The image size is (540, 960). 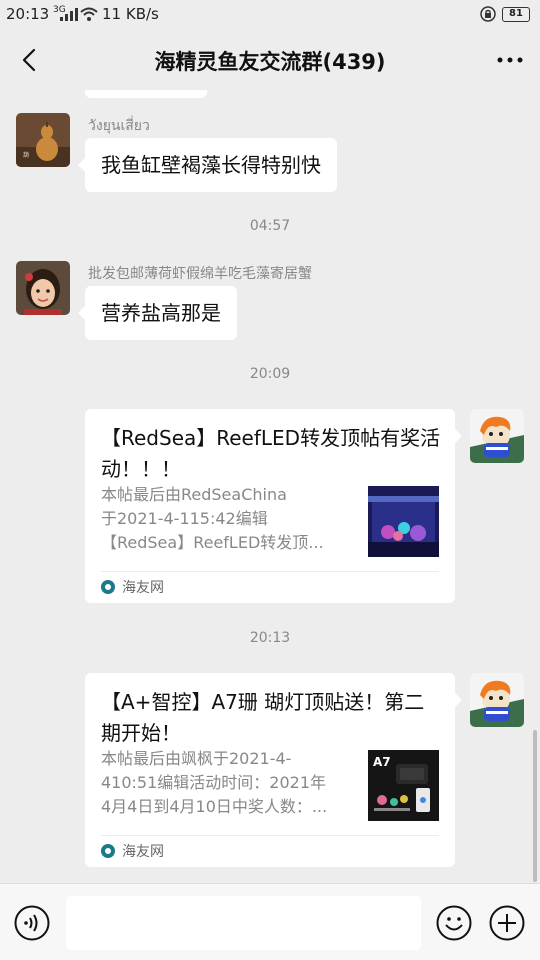 What do you see at coordinates (507, 923) in the screenshot?
I see `plus-icon` at bounding box center [507, 923].